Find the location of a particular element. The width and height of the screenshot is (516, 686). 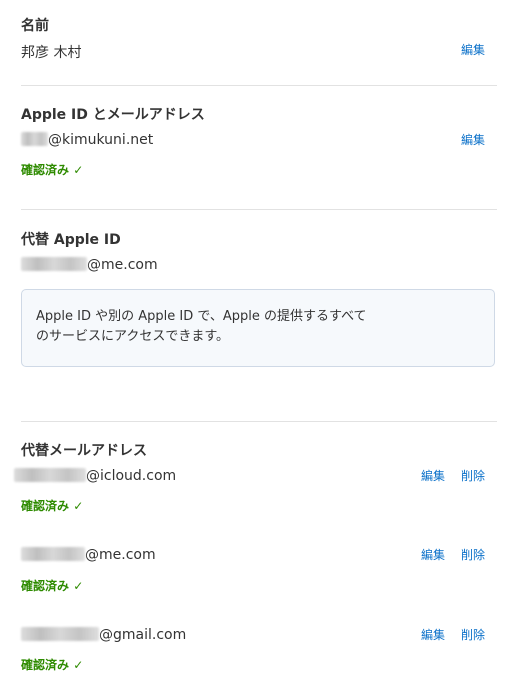

alt-email-row: @gmail.com is located at coordinates (103, 635).